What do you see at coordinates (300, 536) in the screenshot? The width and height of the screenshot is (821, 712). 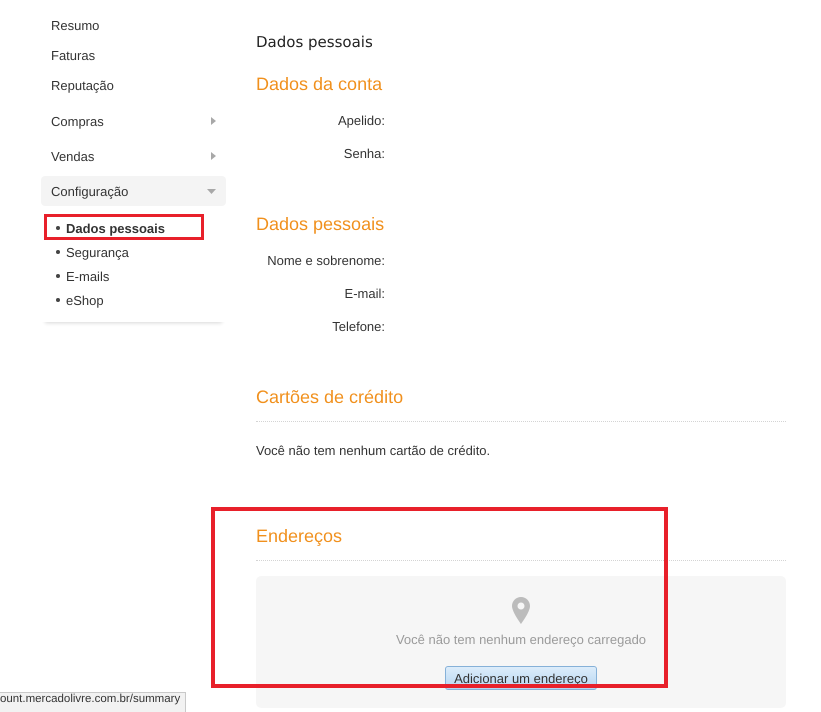 I see `section-heading: Endereços` at bounding box center [300, 536].